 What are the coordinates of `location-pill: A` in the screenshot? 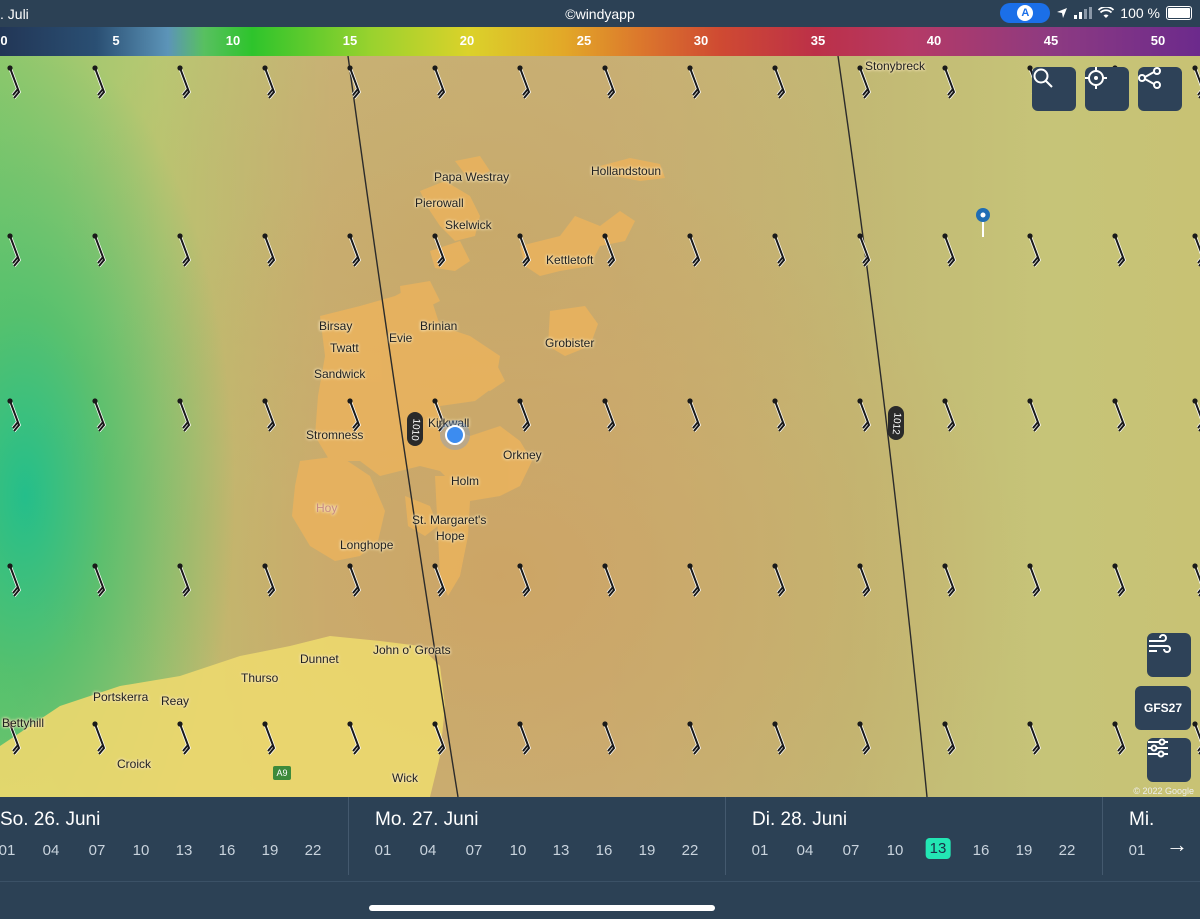 It's located at (1025, 13).